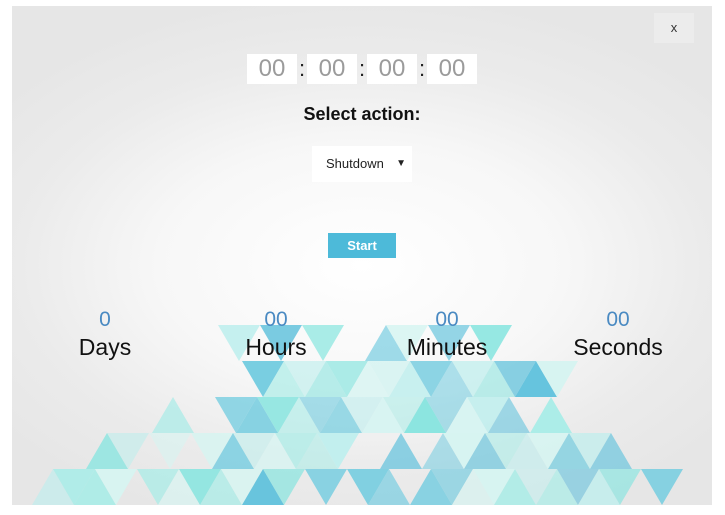 The image size is (725, 515). I want to click on countdown-seconds-label: Seconds, so click(618, 347).